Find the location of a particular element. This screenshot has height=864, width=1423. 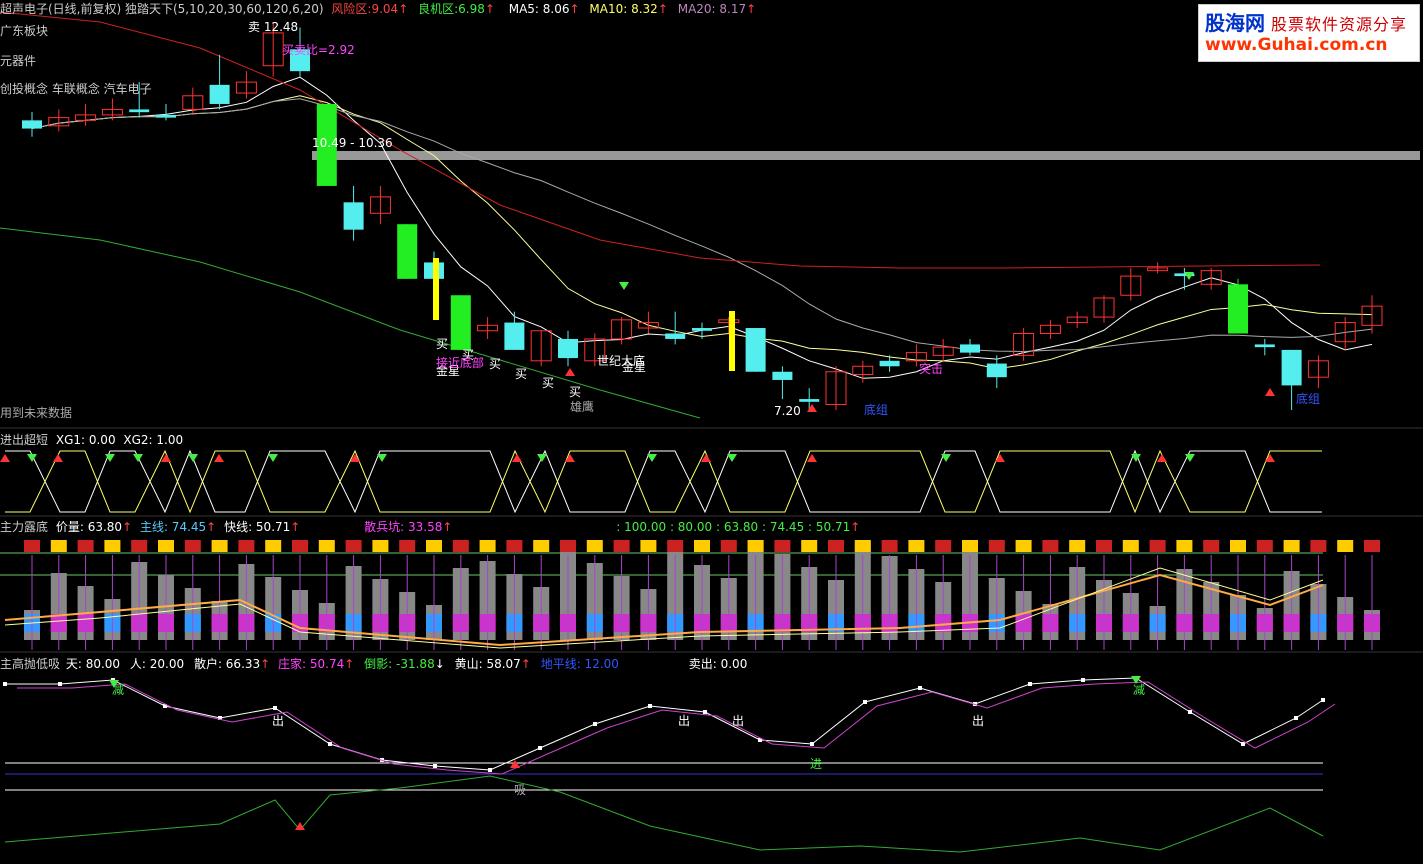

concept-label: 创投概念 车联概念 汽车电子 is located at coordinates (76, 89).